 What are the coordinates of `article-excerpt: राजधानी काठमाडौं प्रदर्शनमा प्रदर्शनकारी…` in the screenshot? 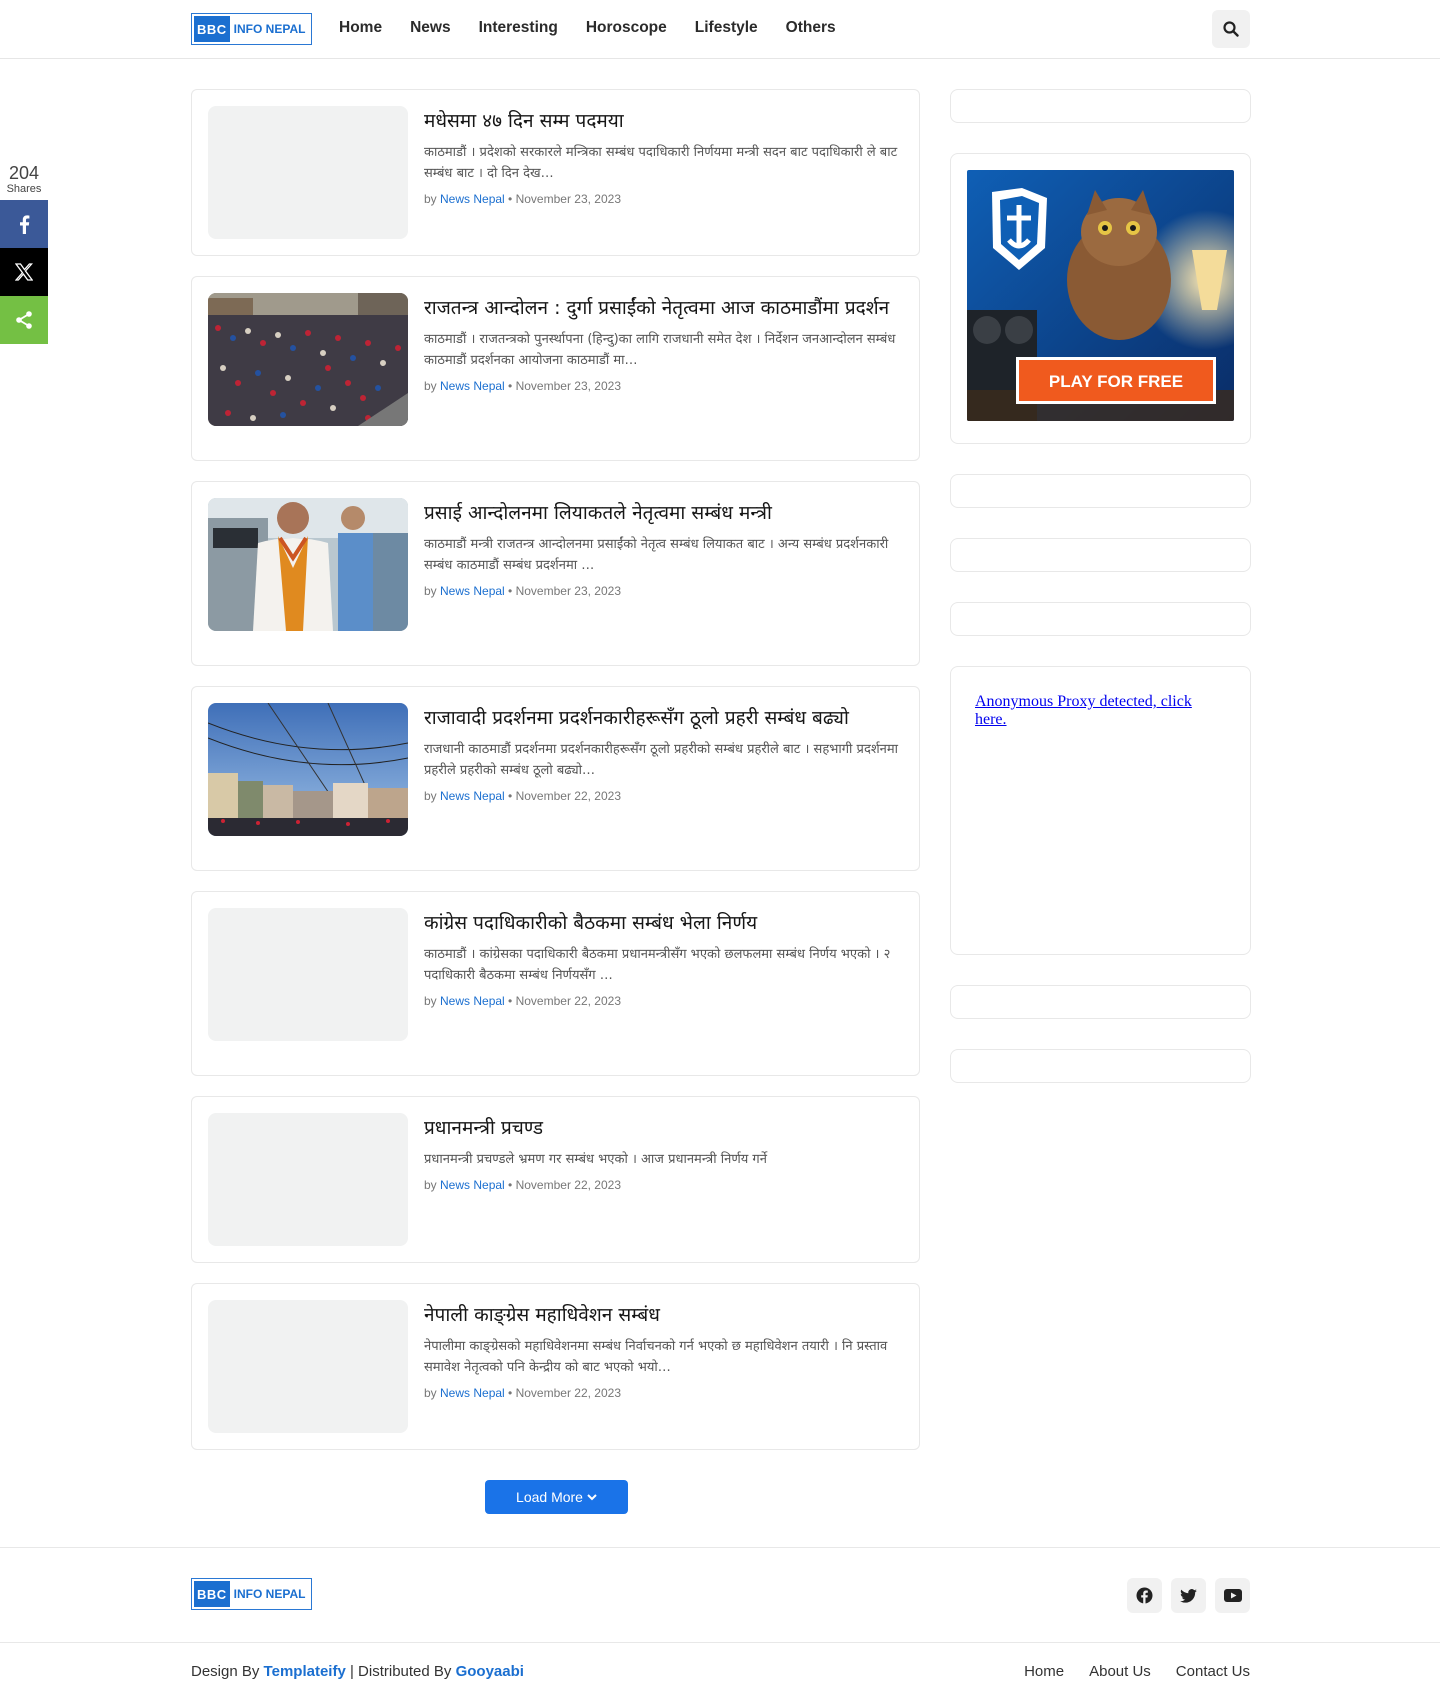 It's located at (661, 760).